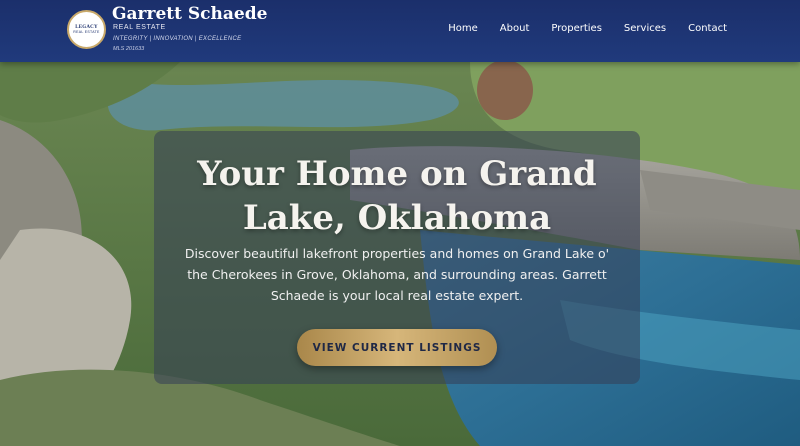  I want to click on main-nav: Home About Properties Services Contact, so click(587, 28).